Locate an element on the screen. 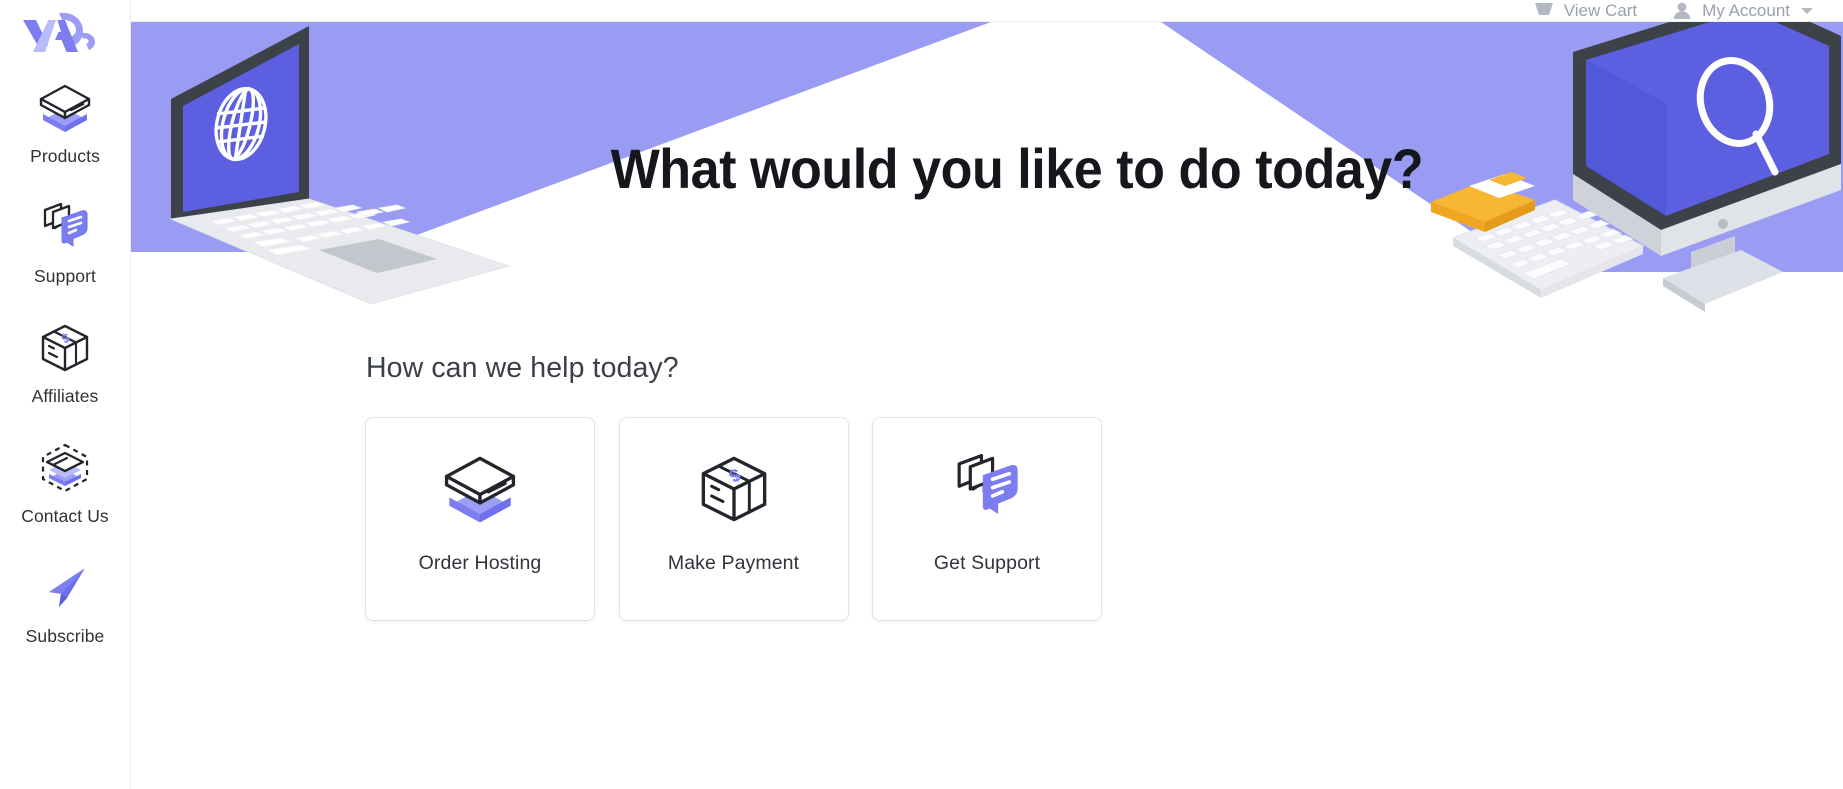  card-label: Order Hosting is located at coordinates (480, 563).